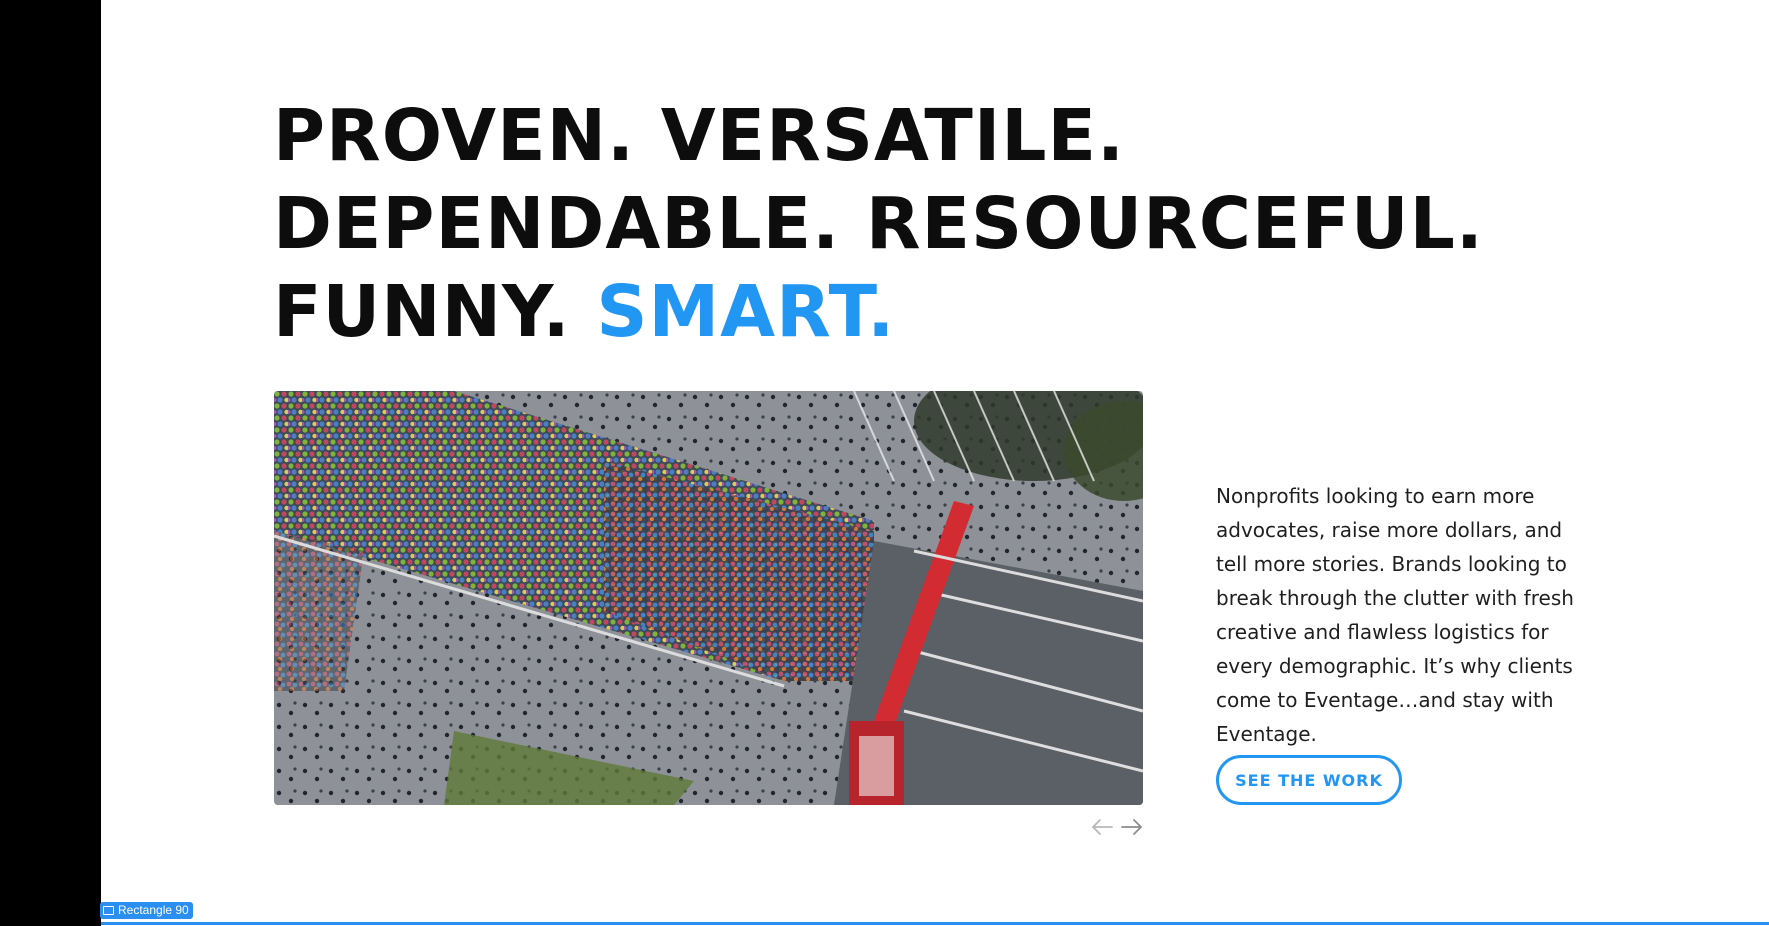  I want to click on headline-smart-accent: SMART., so click(746, 311).